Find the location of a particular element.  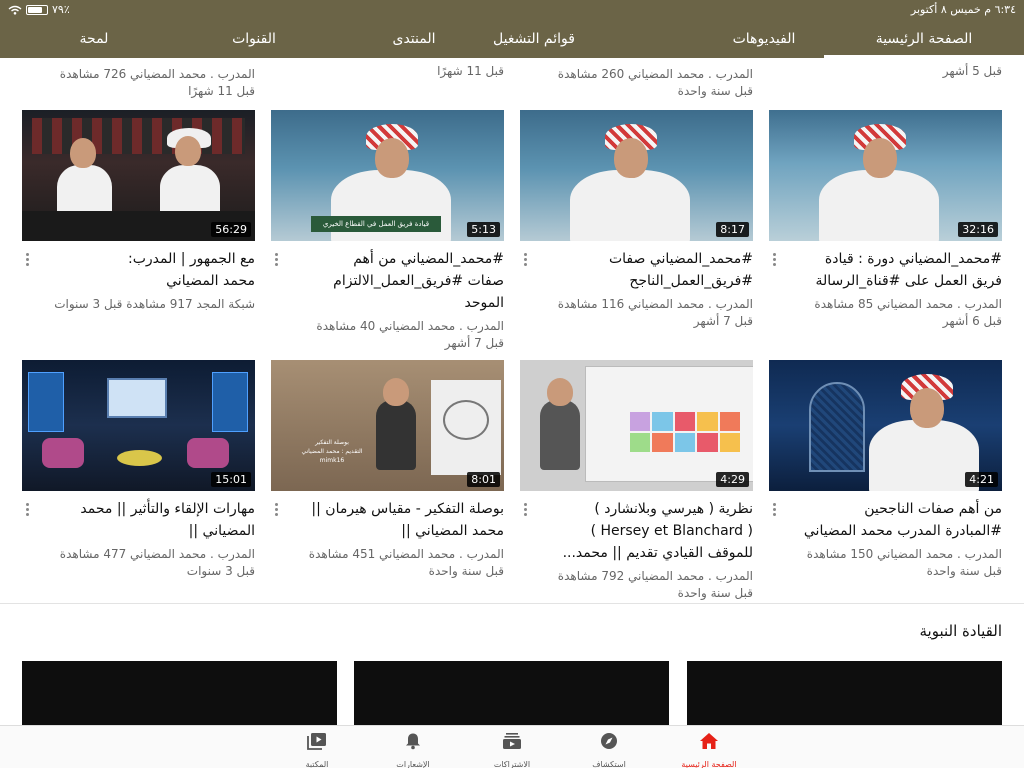

video-title-line: المضياني || is located at coordinates (221, 531).